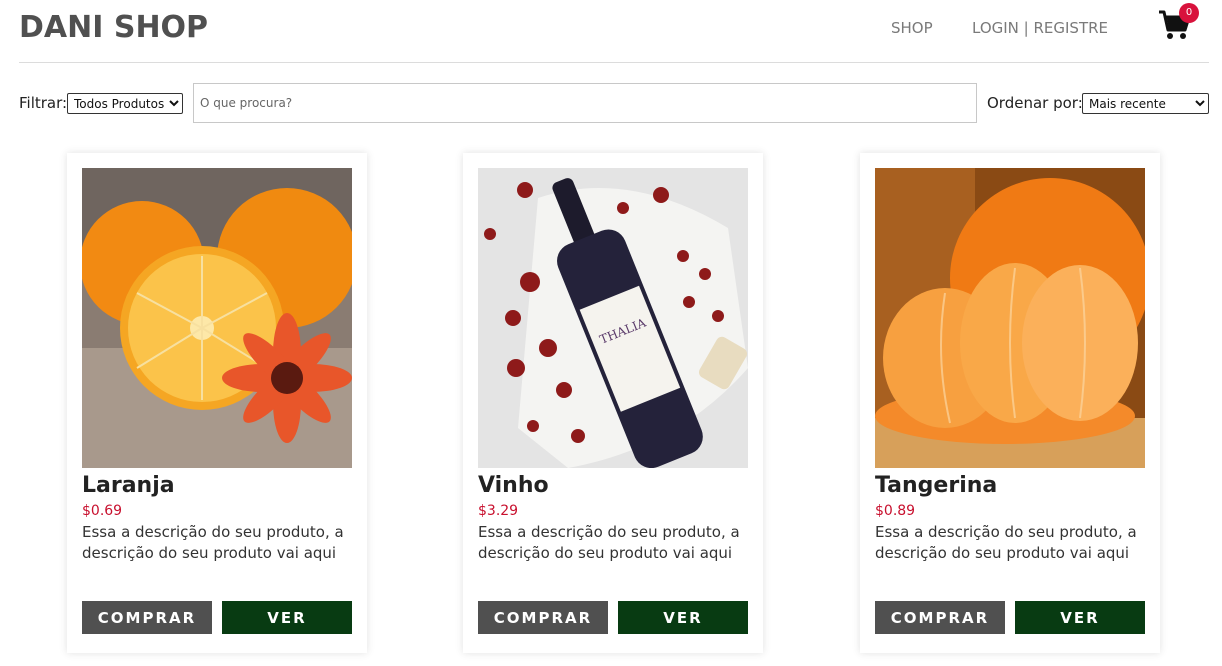  What do you see at coordinates (936, 485) in the screenshot?
I see `product-name: Tangerina` at bounding box center [936, 485].